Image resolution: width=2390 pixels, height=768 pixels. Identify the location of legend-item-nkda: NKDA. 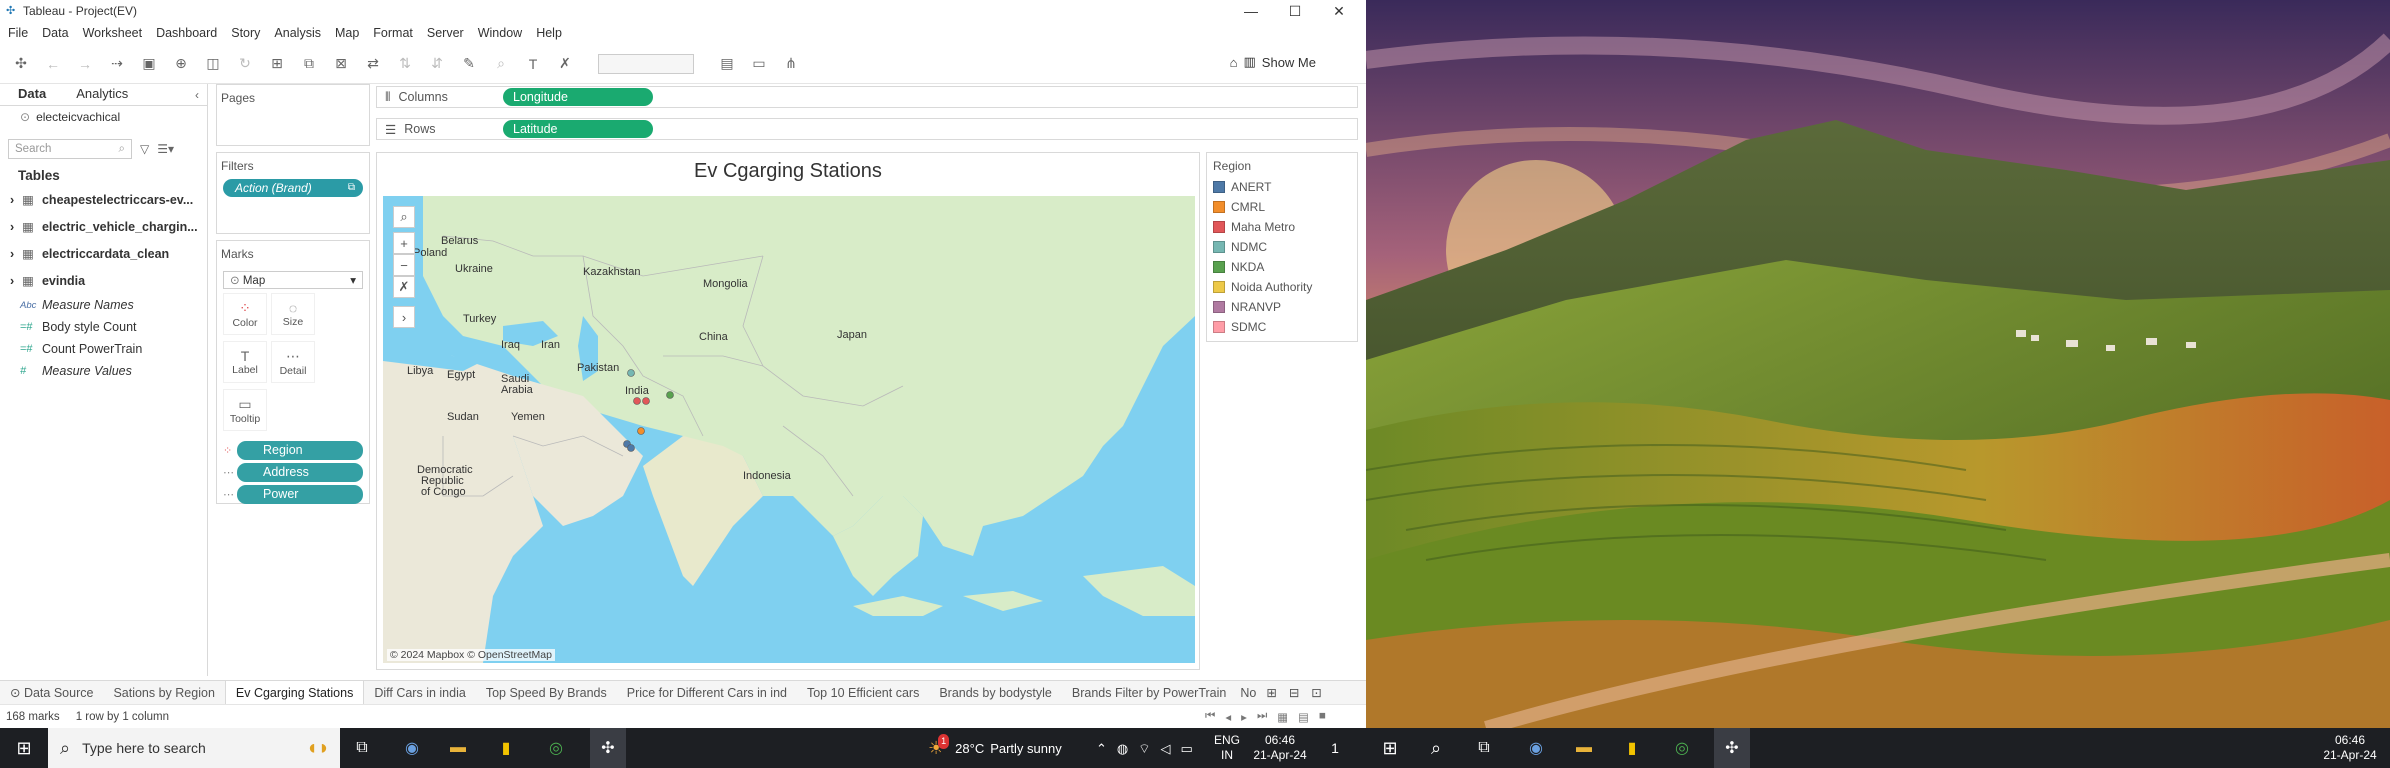
(1282, 267).